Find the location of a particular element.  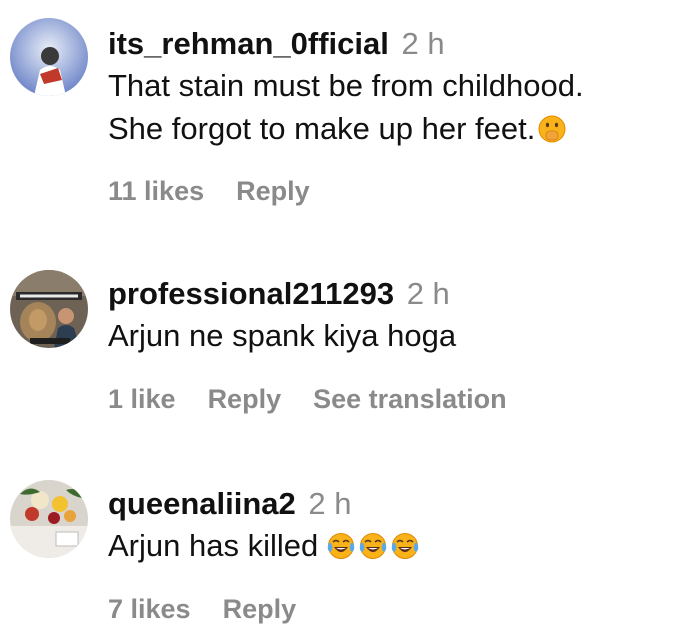

comment-header: professional211293 2 h is located at coordinates (399, 294).